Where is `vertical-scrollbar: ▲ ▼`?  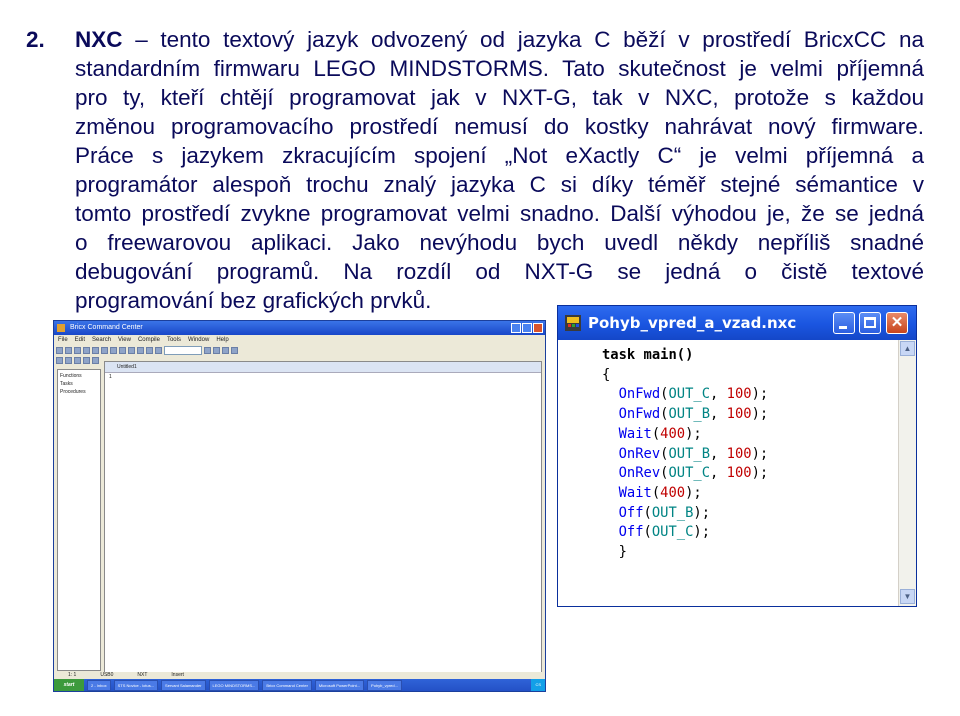 vertical-scrollbar: ▲ ▼ is located at coordinates (907, 473).